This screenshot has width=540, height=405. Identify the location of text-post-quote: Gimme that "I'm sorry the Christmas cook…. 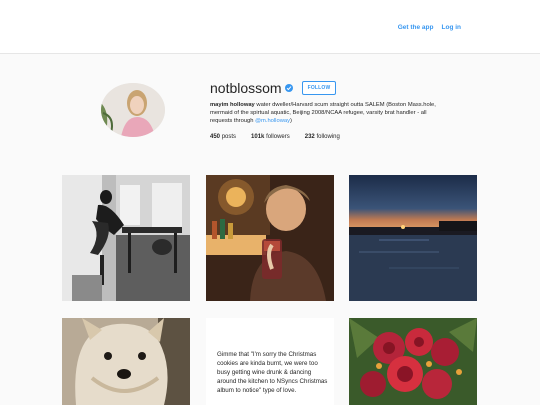
(272, 372).